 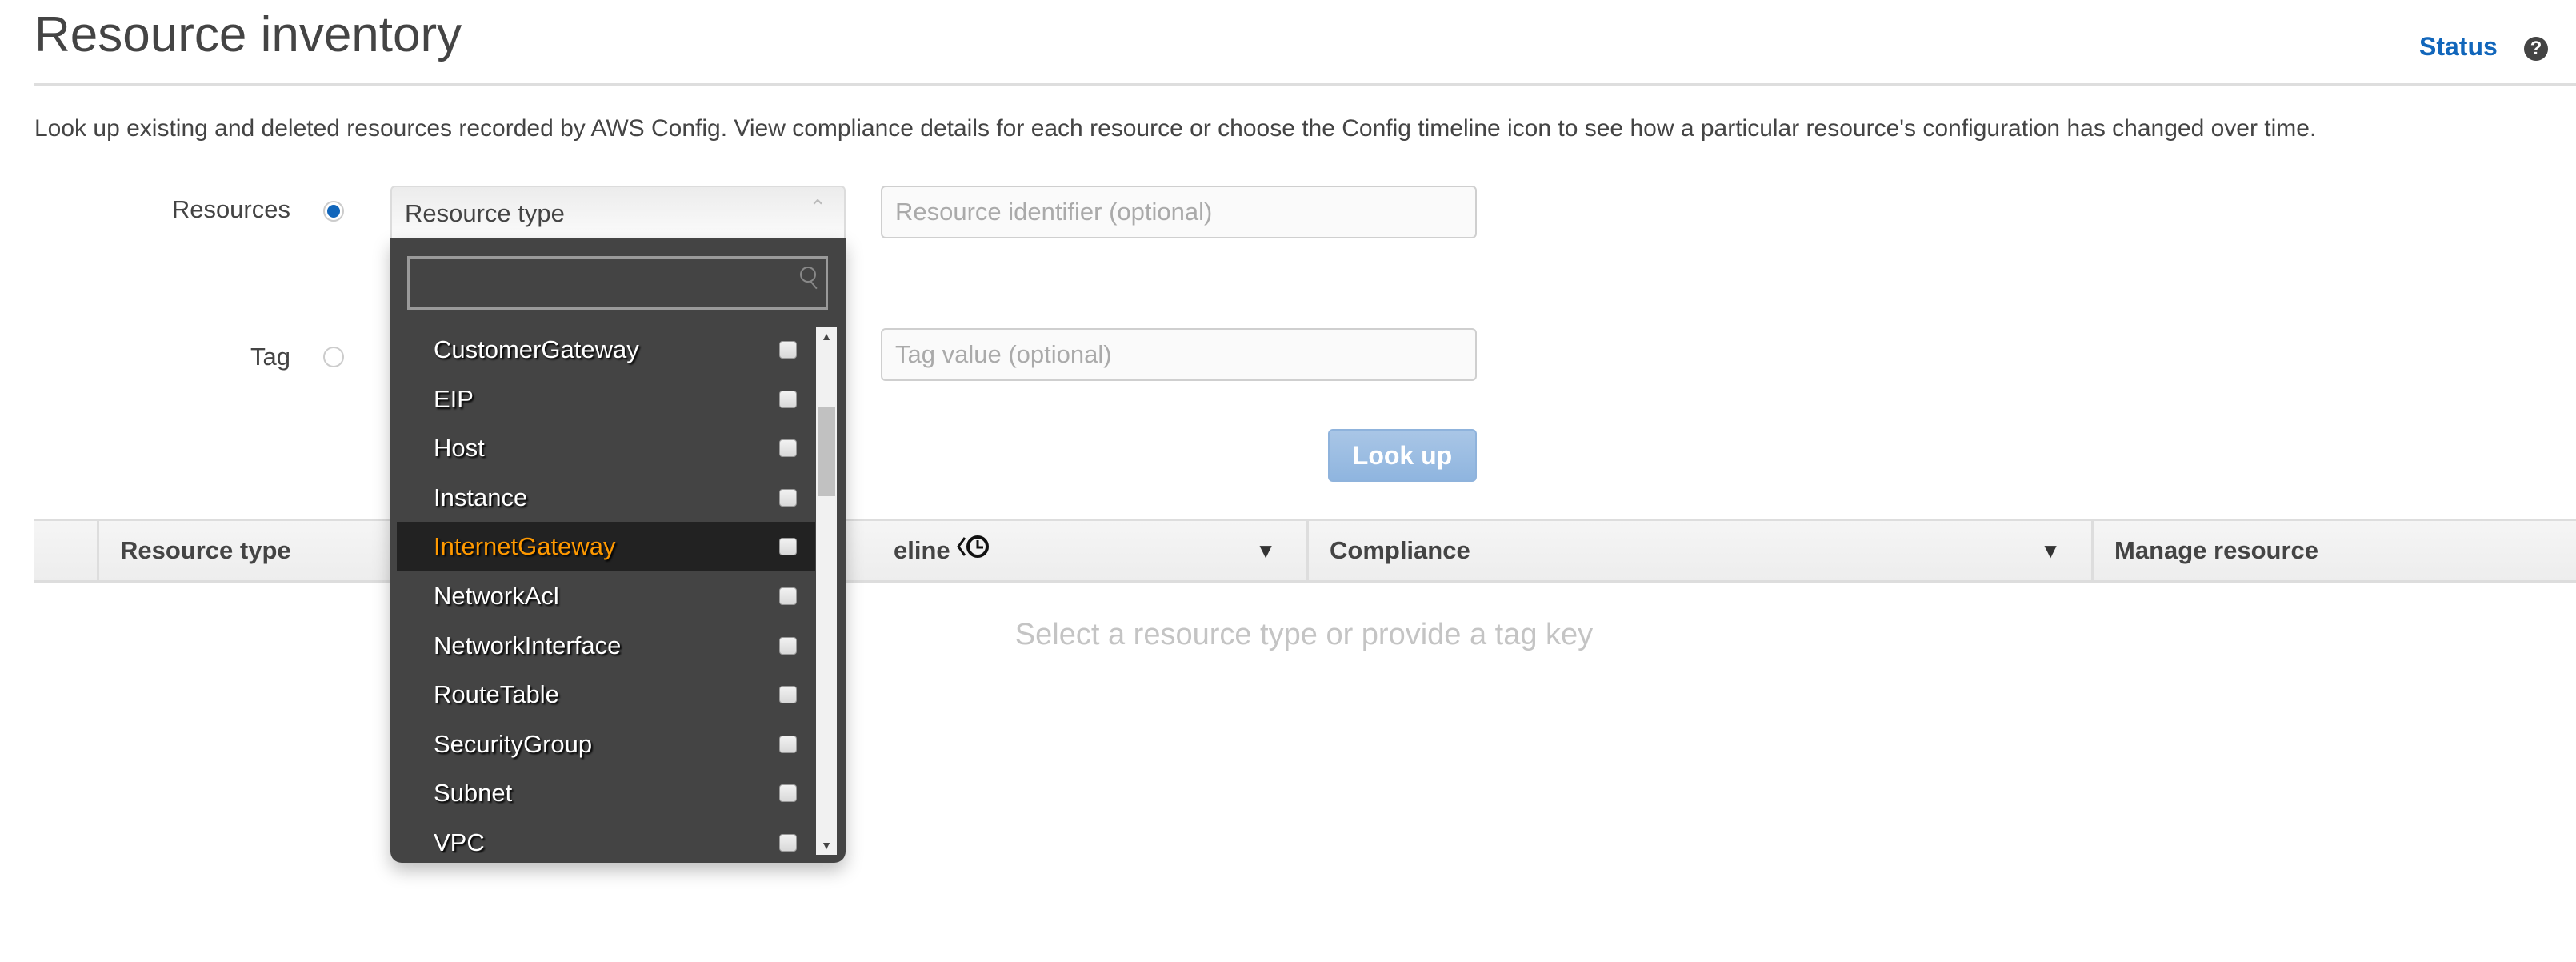 I want to click on scroll-down-arrow-icon: ▼, so click(x=826, y=845).